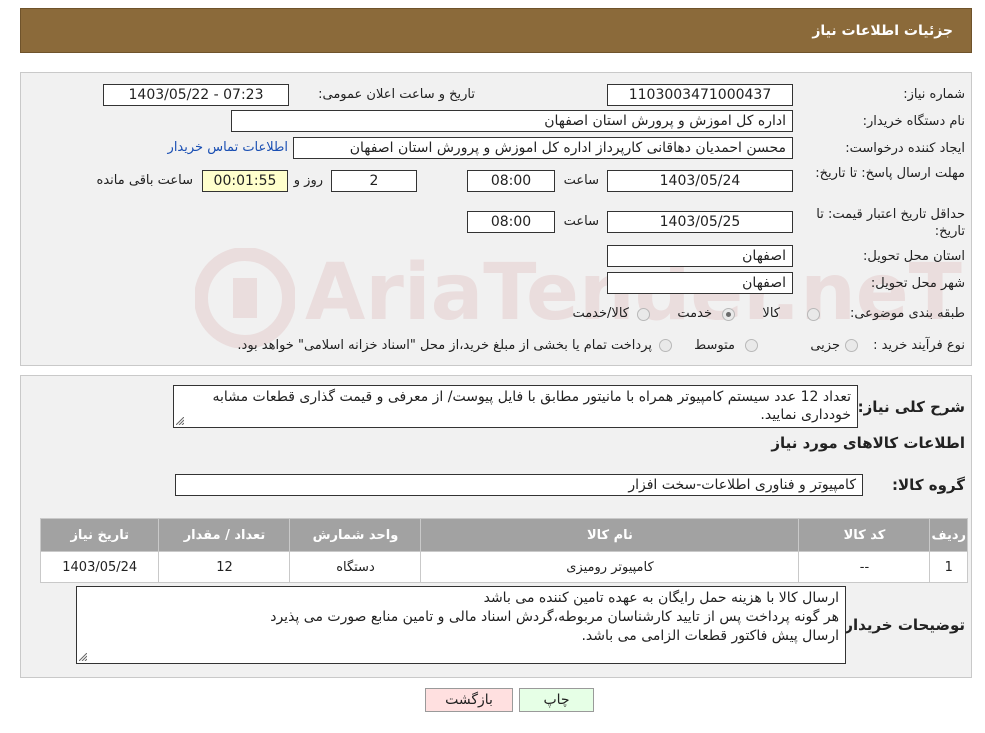  I want to click on watermark-logo-icon, so click(245, 298).